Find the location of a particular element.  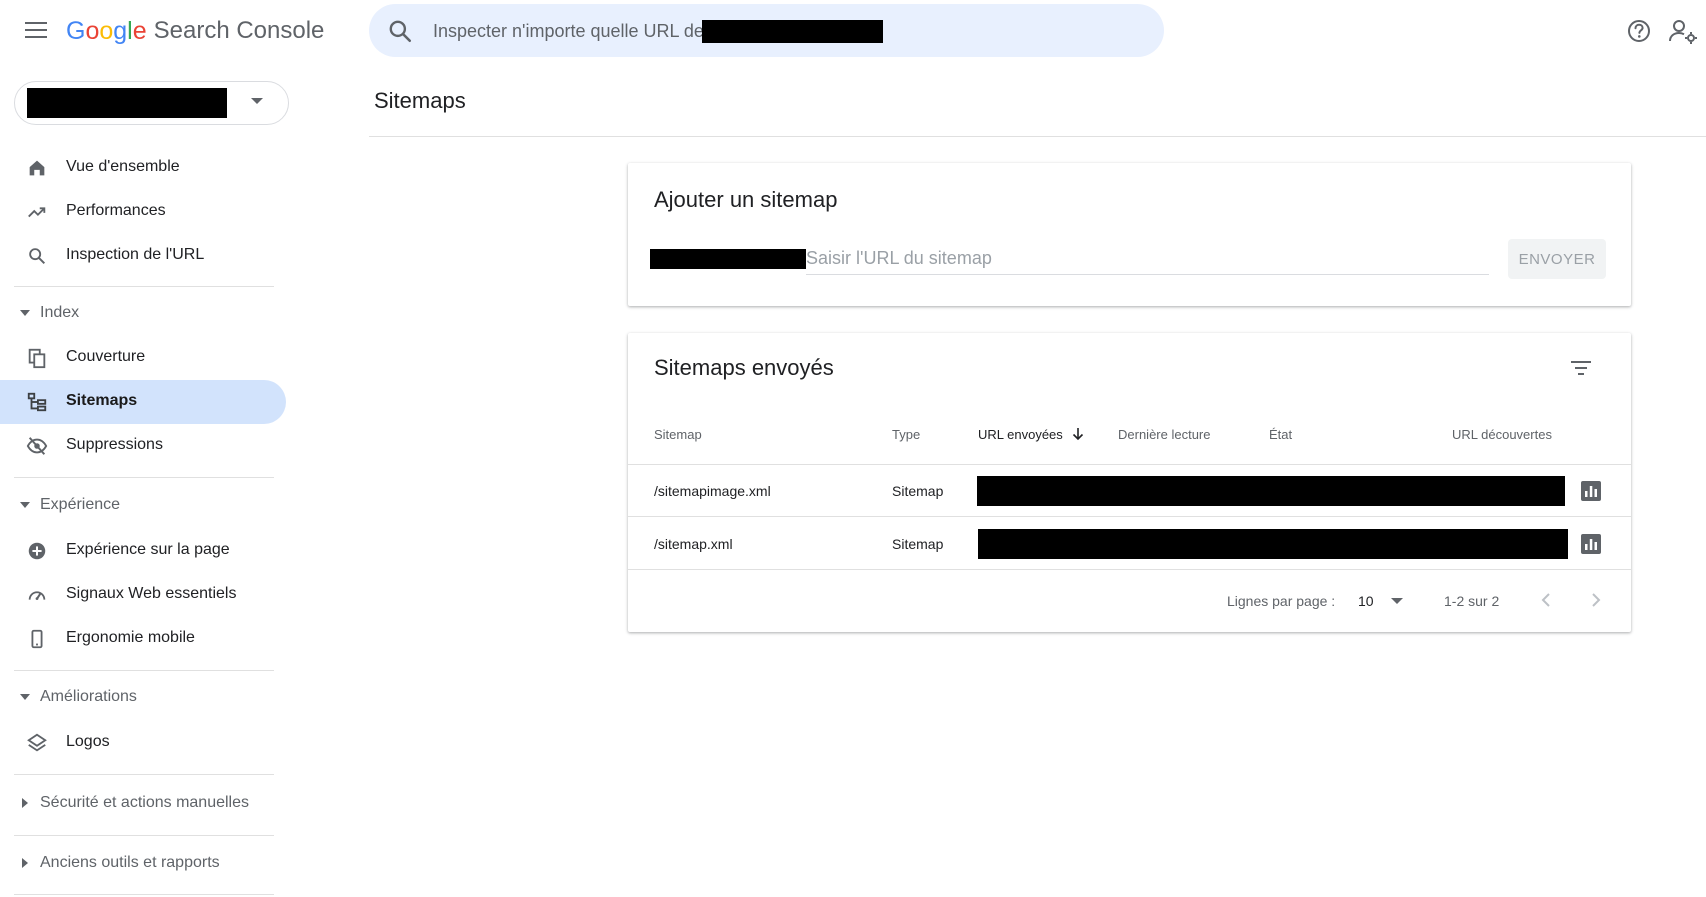

sidebar-item-label: Logos is located at coordinates (88, 741).